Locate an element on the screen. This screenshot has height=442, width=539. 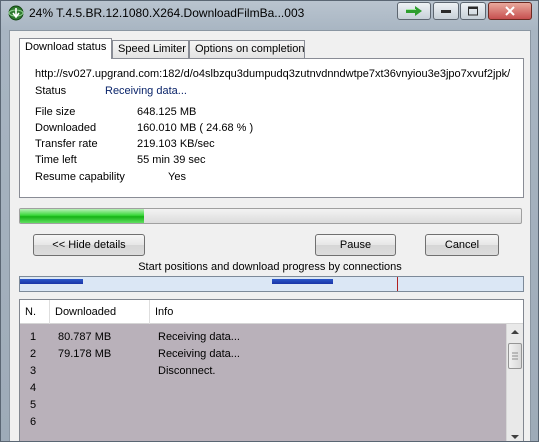
maximize-icon is located at coordinates (473, 11).